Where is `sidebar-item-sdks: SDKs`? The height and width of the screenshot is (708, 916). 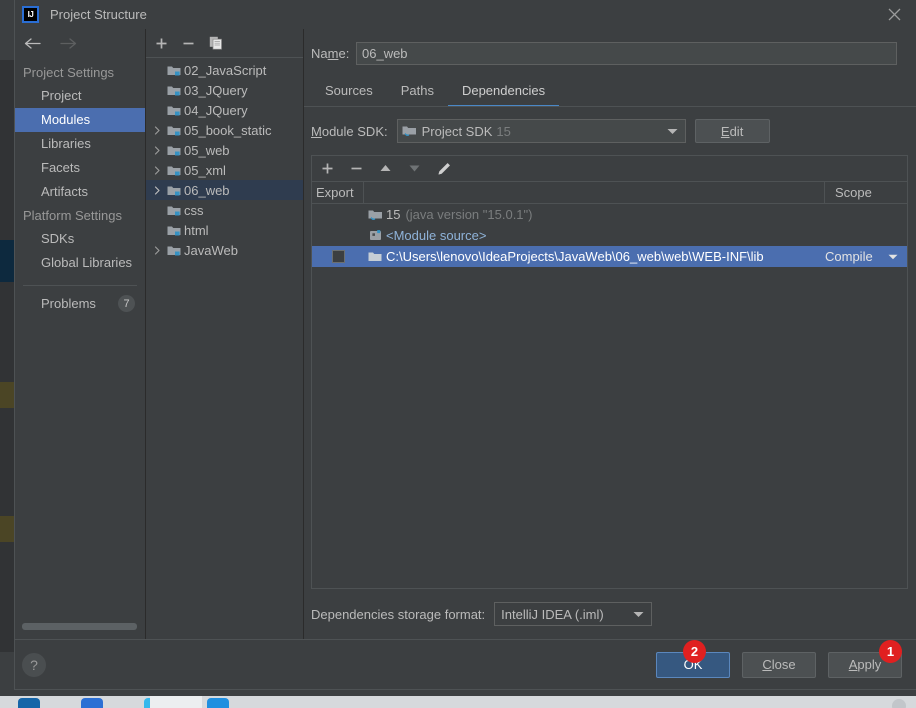
sidebar-item-sdks: SDKs is located at coordinates (80, 239).